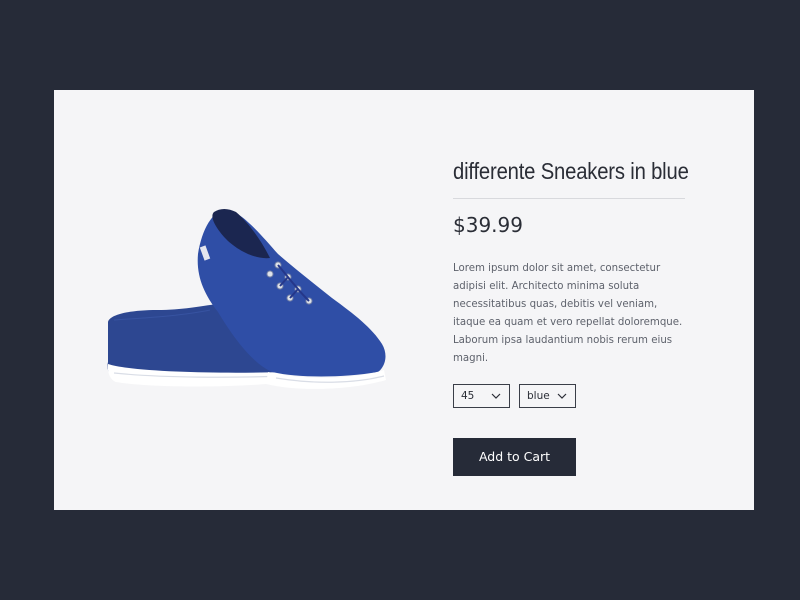  Describe the element at coordinates (569, 198) in the screenshot. I see `title-divider` at that location.